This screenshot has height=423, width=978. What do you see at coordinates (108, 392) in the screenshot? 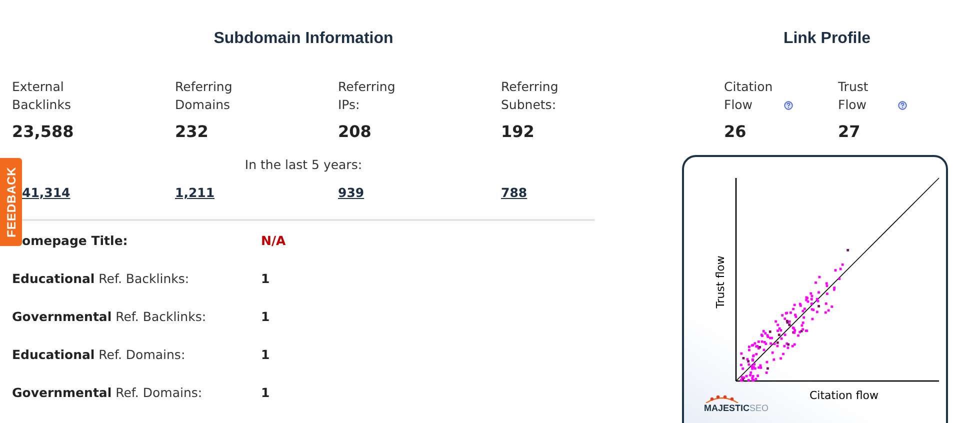
I see `detail-label: Governmental Ref. Domains:` at bounding box center [108, 392].